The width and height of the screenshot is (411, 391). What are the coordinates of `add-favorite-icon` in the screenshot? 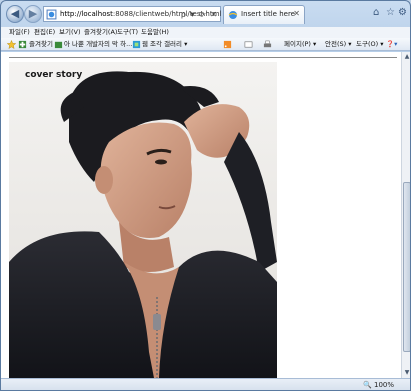 It's located at (22, 44).